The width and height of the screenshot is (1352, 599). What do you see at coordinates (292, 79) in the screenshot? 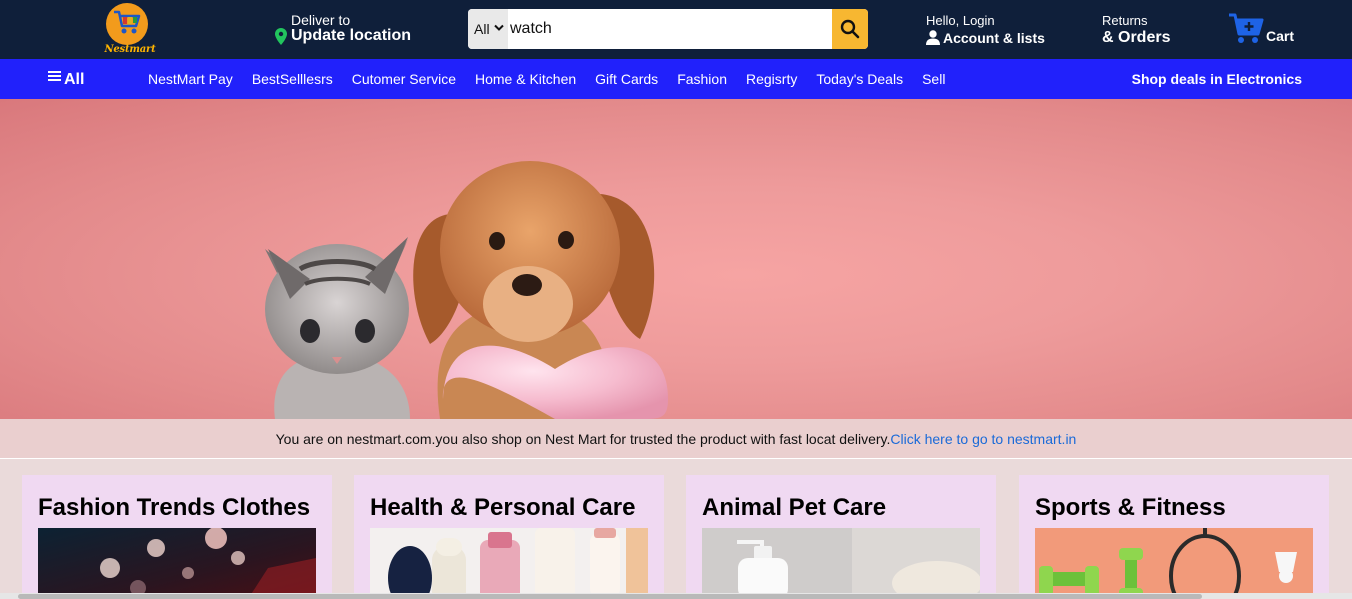
I see `nav-item-bestsellers: BestSelllesrs` at bounding box center [292, 79].